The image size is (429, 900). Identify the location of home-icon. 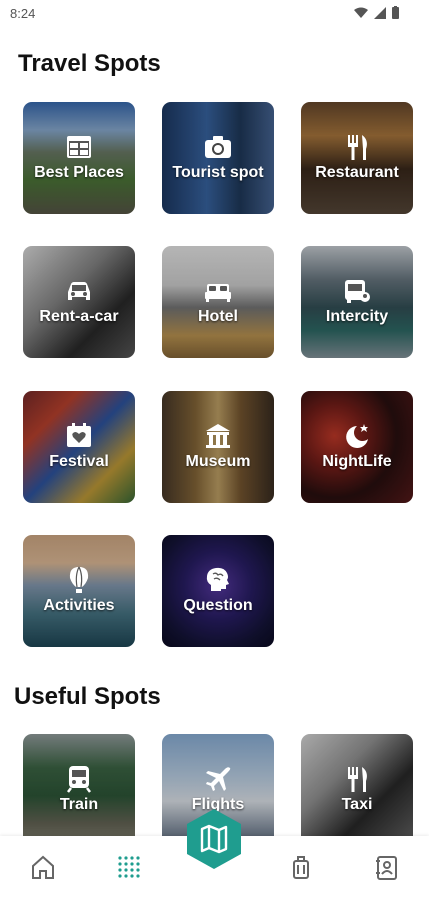
(43, 867).